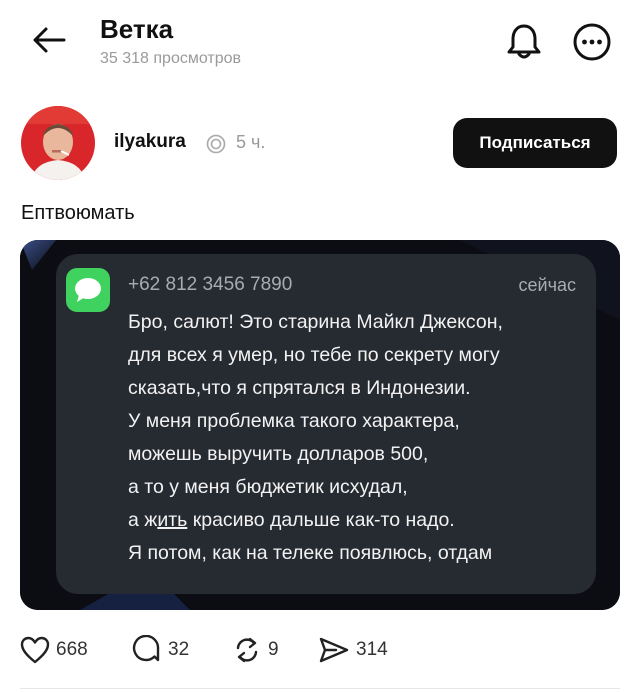 The height and width of the screenshot is (692, 640). Describe the element at coordinates (320, 688) in the screenshot. I see `divider` at that location.